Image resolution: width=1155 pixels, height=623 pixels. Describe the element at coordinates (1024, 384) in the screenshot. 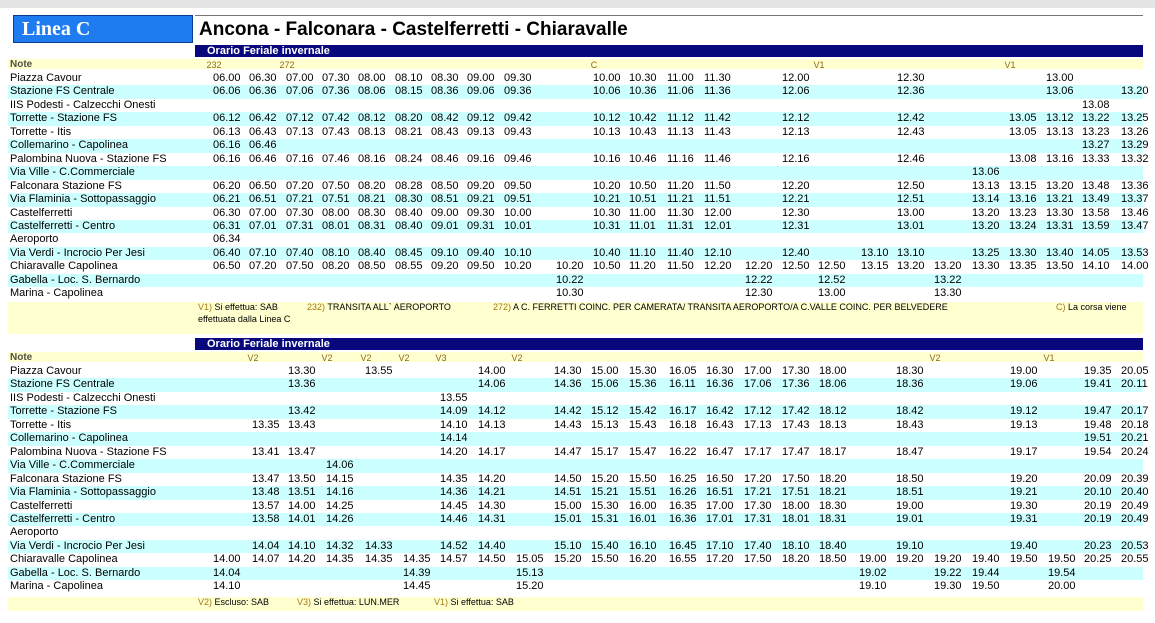

I see `departure-time: 19.06` at that location.